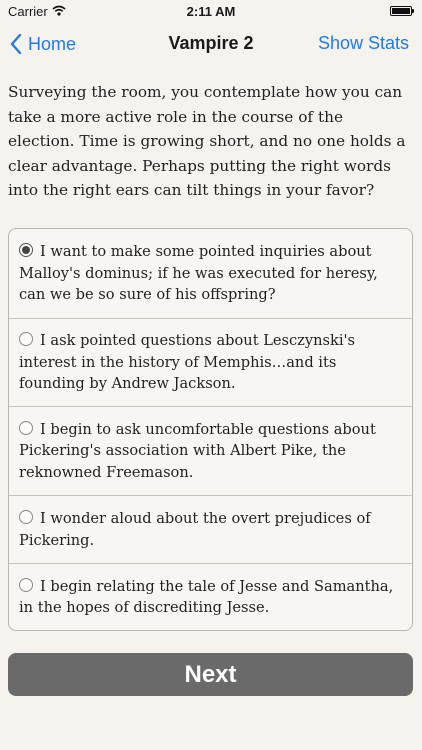 The image size is (422, 750). What do you see at coordinates (26, 250) in the screenshot?
I see `radio-selected-icon` at bounding box center [26, 250].